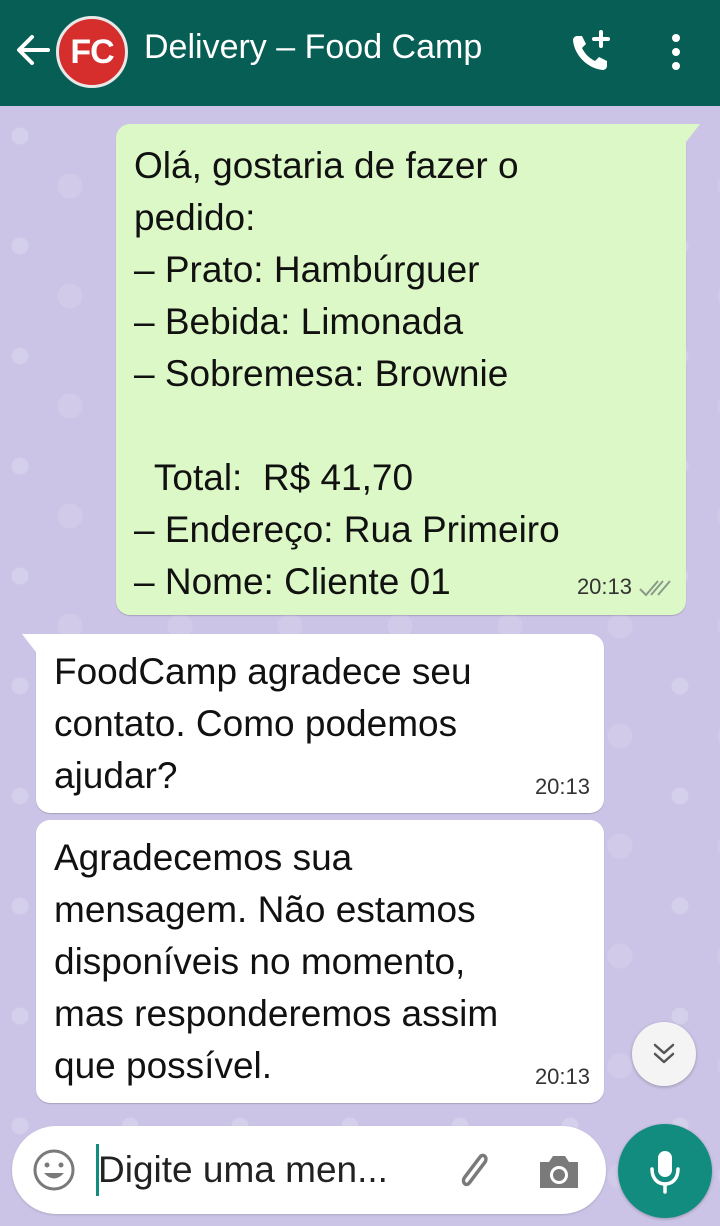  Describe the element at coordinates (655, 588) in the screenshot. I see `double-check-icon` at that location.